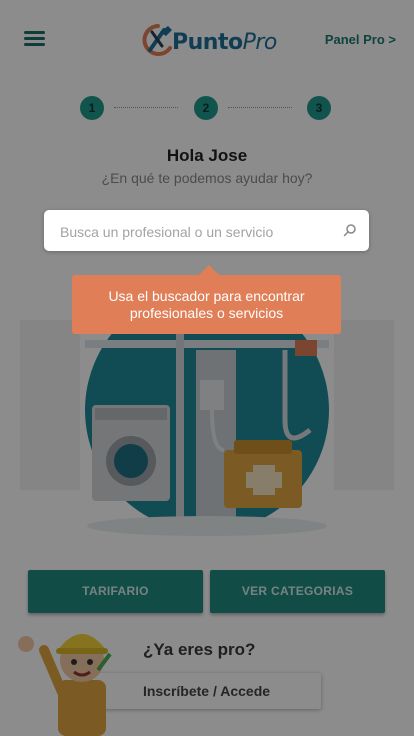 This screenshot has width=414, height=736. Describe the element at coordinates (350, 230) in the screenshot. I see `search-icon` at that location.